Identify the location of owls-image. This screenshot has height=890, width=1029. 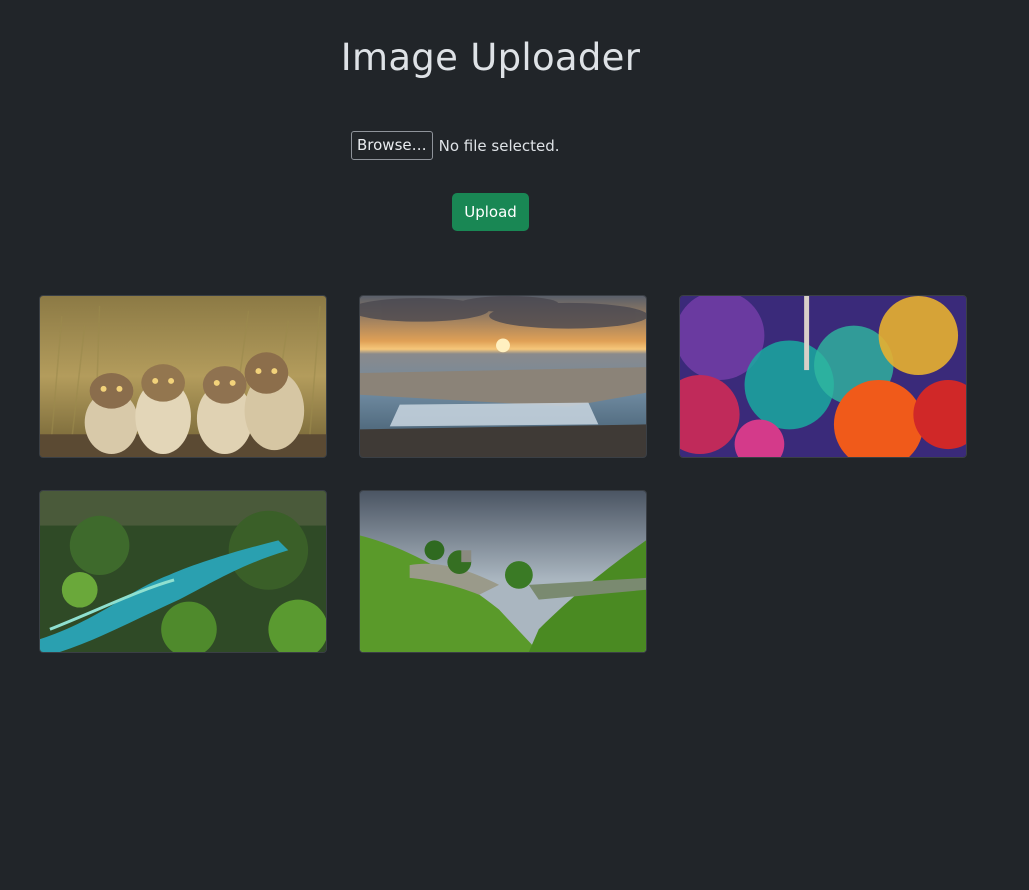
(183, 376).